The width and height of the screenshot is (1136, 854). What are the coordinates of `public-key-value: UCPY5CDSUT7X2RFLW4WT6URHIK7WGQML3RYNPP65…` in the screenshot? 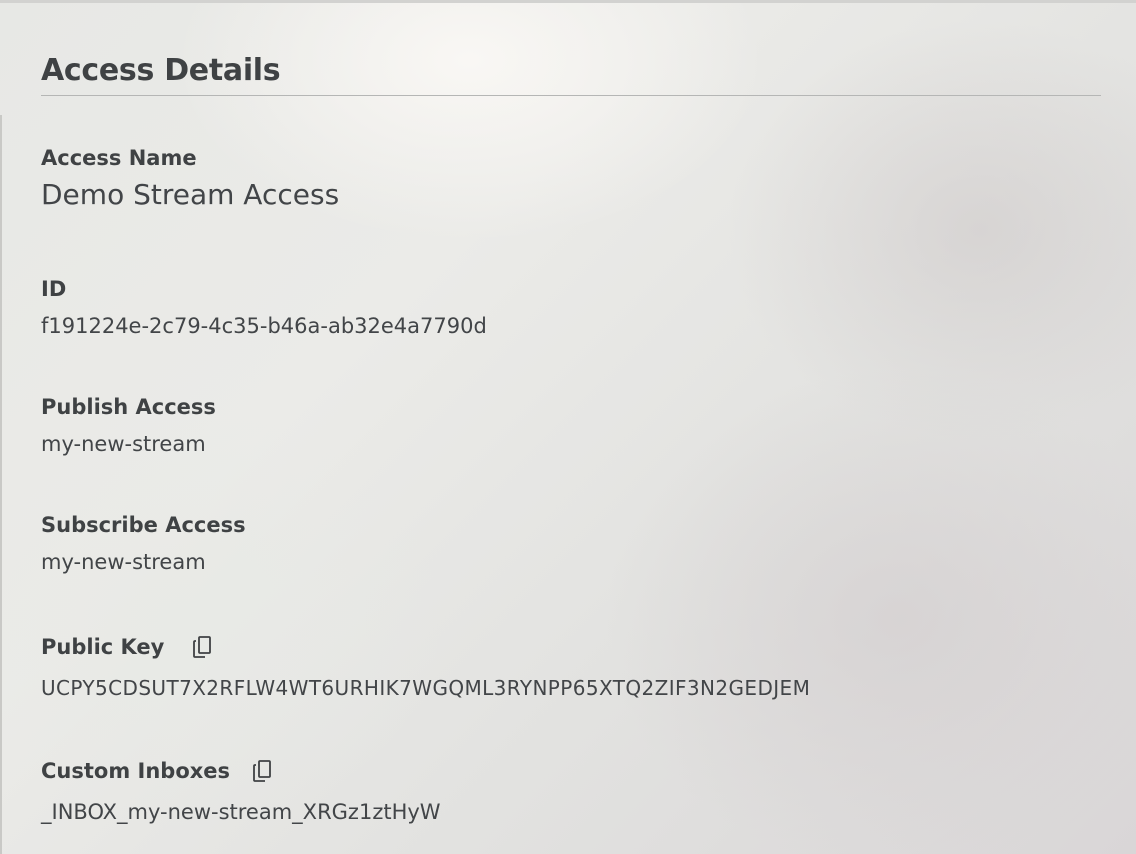 It's located at (426, 688).